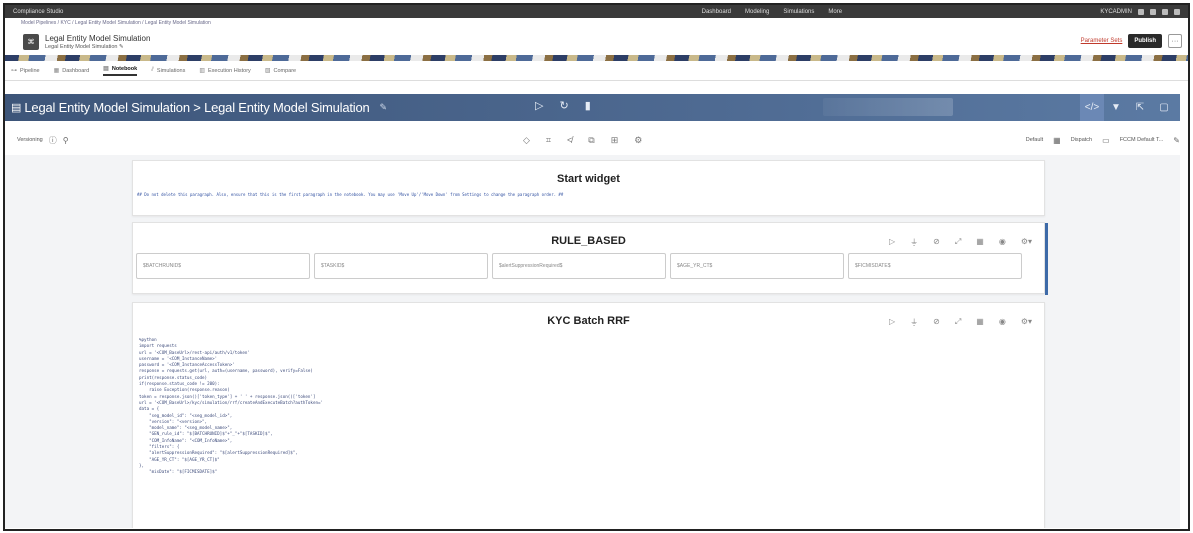 This screenshot has width=1193, height=533. Describe the element at coordinates (1145, 41) in the screenshot. I see `publish-button: Publish` at that location.